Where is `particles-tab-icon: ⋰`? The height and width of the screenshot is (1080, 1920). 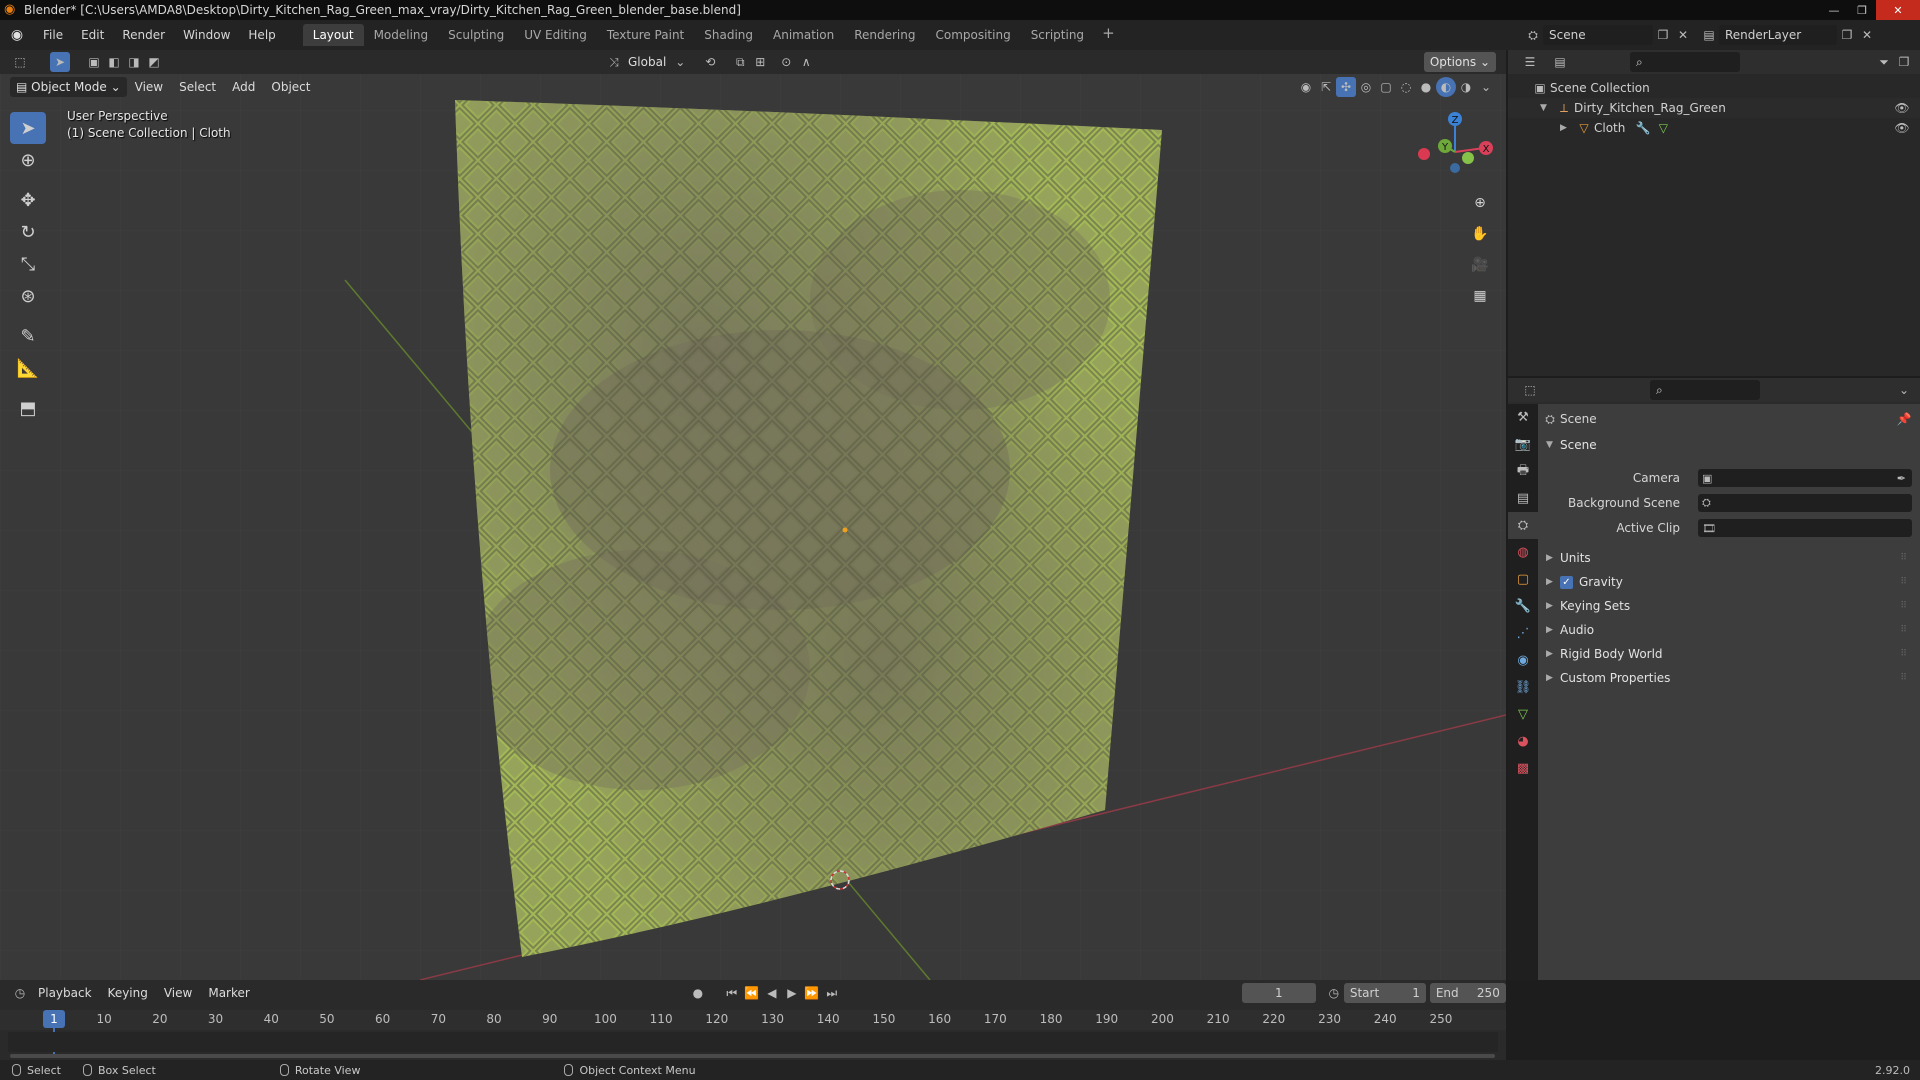 particles-tab-icon: ⋰ is located at coordinates (1523, 633).